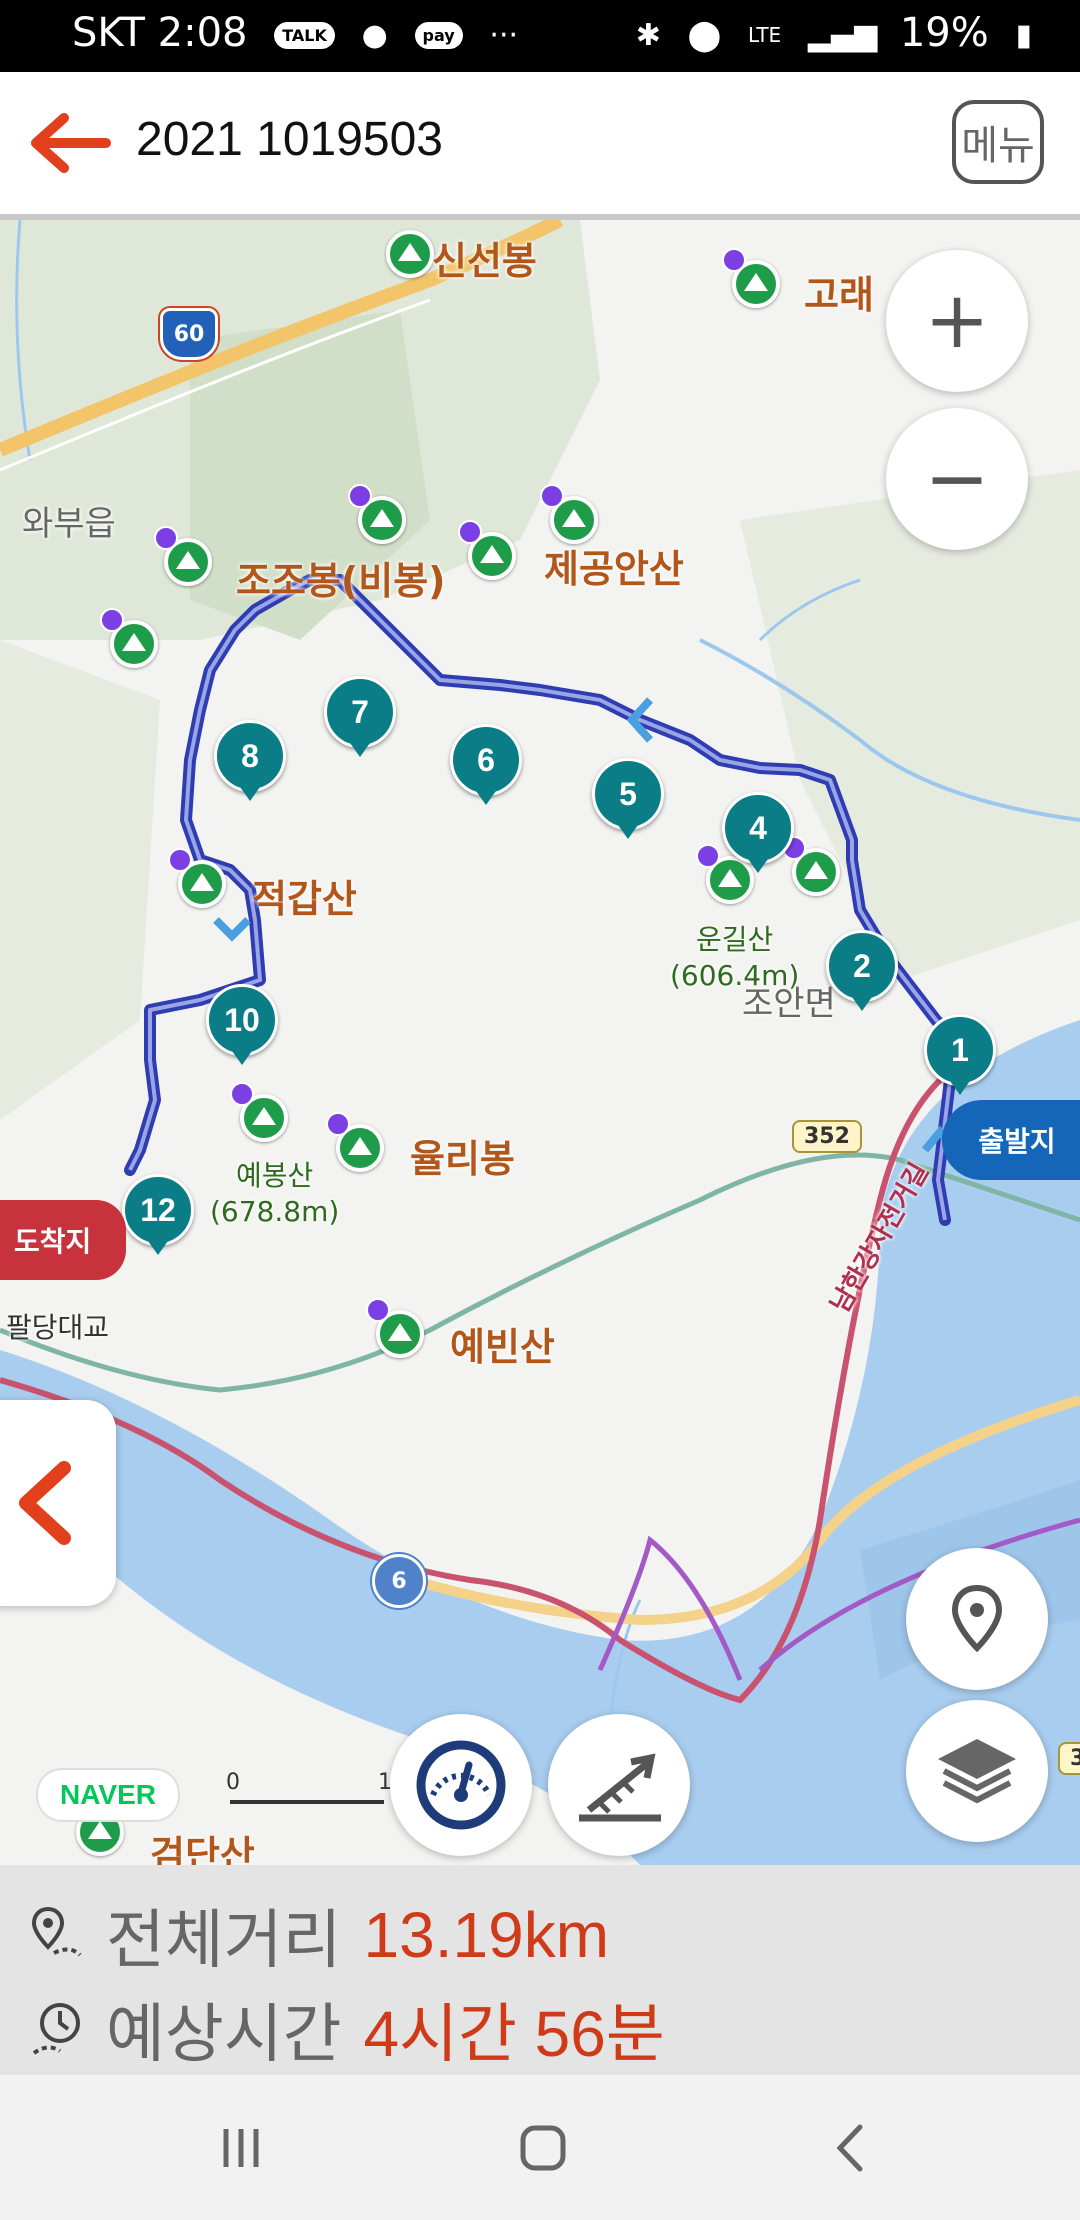  What do you see at coordinates (58, 1327) in the screenshot?
I see `place-label-paldangdaegyo: 팔당대교` at bounding box center [58, 1327].